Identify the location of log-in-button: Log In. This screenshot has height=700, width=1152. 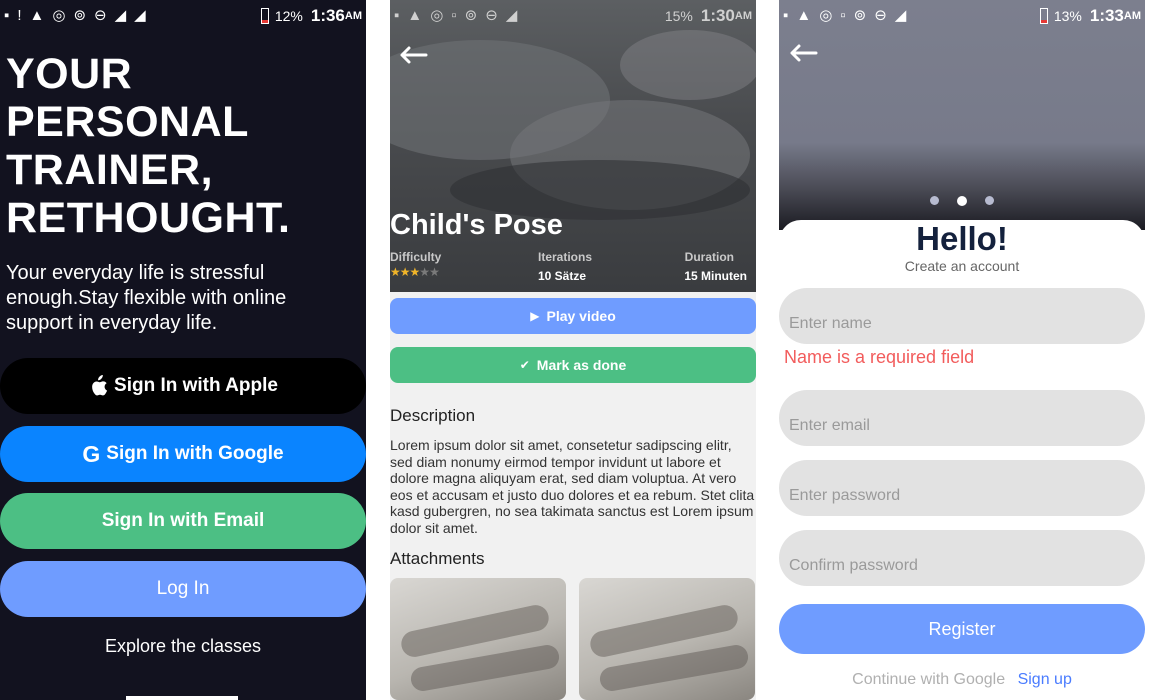
(183, 589).